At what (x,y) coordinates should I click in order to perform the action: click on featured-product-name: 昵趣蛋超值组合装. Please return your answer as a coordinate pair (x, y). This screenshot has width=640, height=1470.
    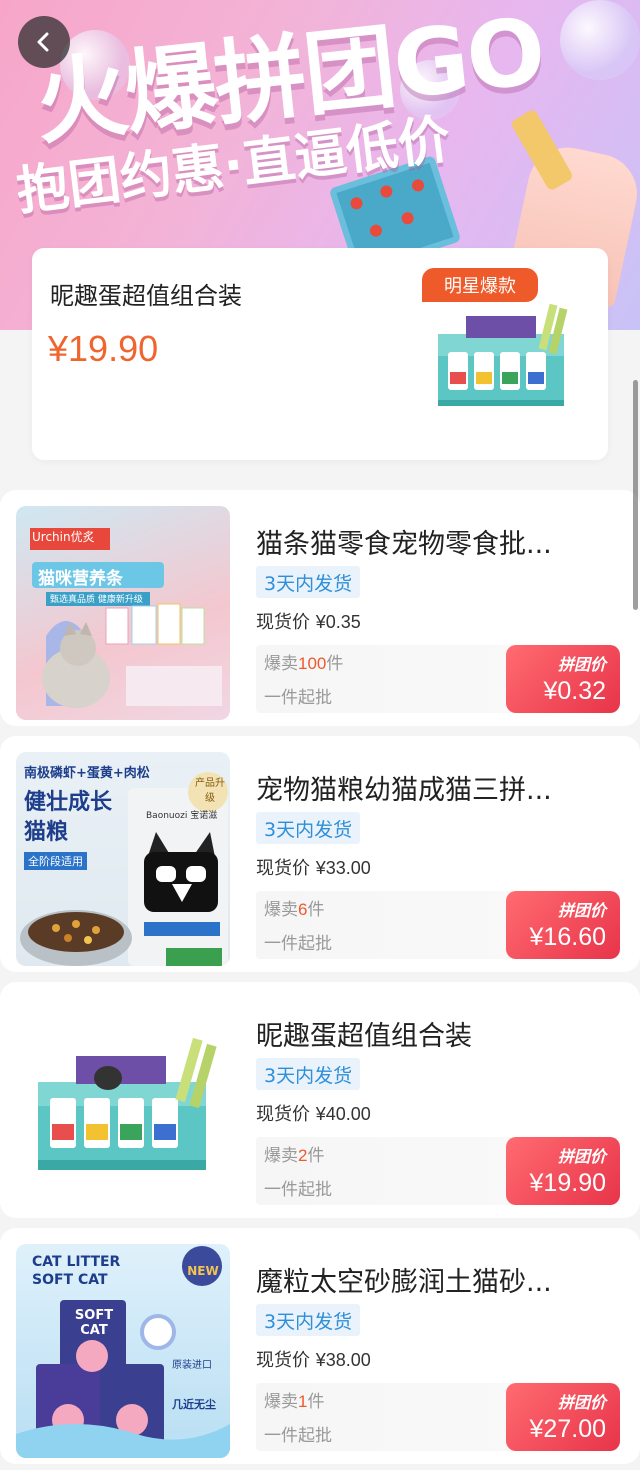
    Looking at the image, I should click on (146, 296).